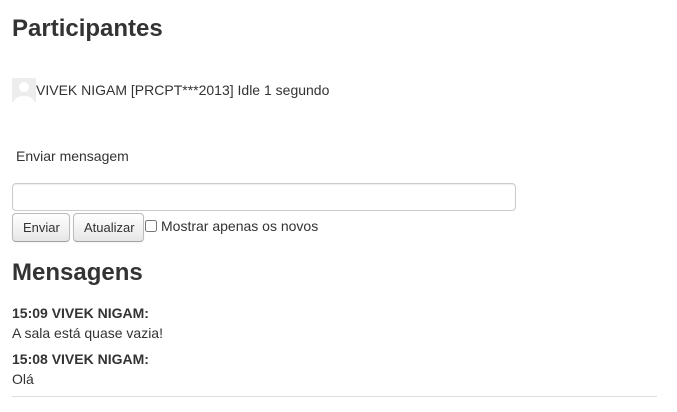  Describe the element at coordinates (80, 359) in the screenshot. I see `message-header: 15:08 VIVEK NIGAM:` at that location.